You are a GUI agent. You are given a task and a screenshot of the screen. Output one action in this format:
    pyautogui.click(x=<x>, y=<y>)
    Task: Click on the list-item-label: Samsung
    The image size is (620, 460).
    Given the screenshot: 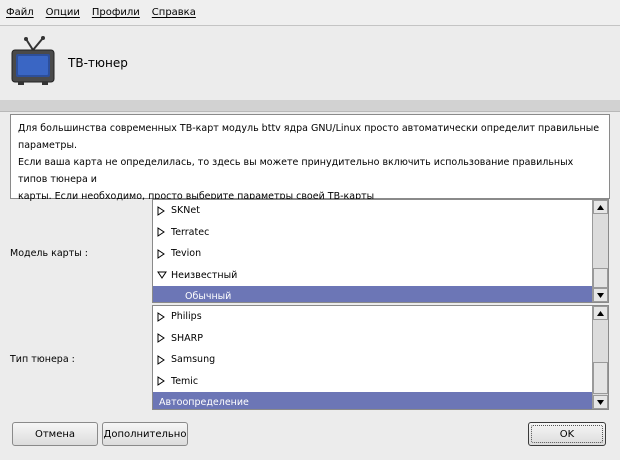 What is the action you would take?
    pyautogui.click(x=193, y=360)
    